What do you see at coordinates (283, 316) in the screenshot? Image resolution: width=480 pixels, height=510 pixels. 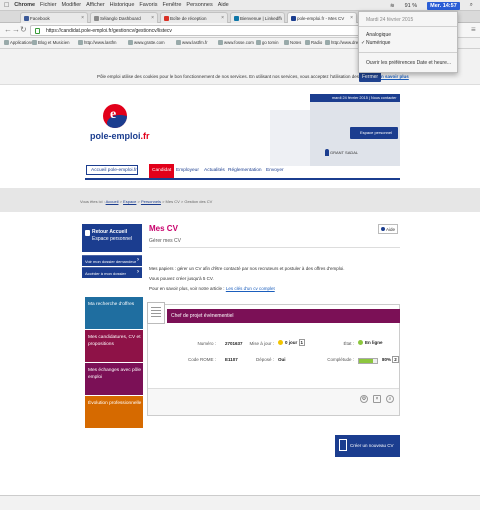 I see `cv-title: Chef de projet événementiel` at bounding box center [283, 316].